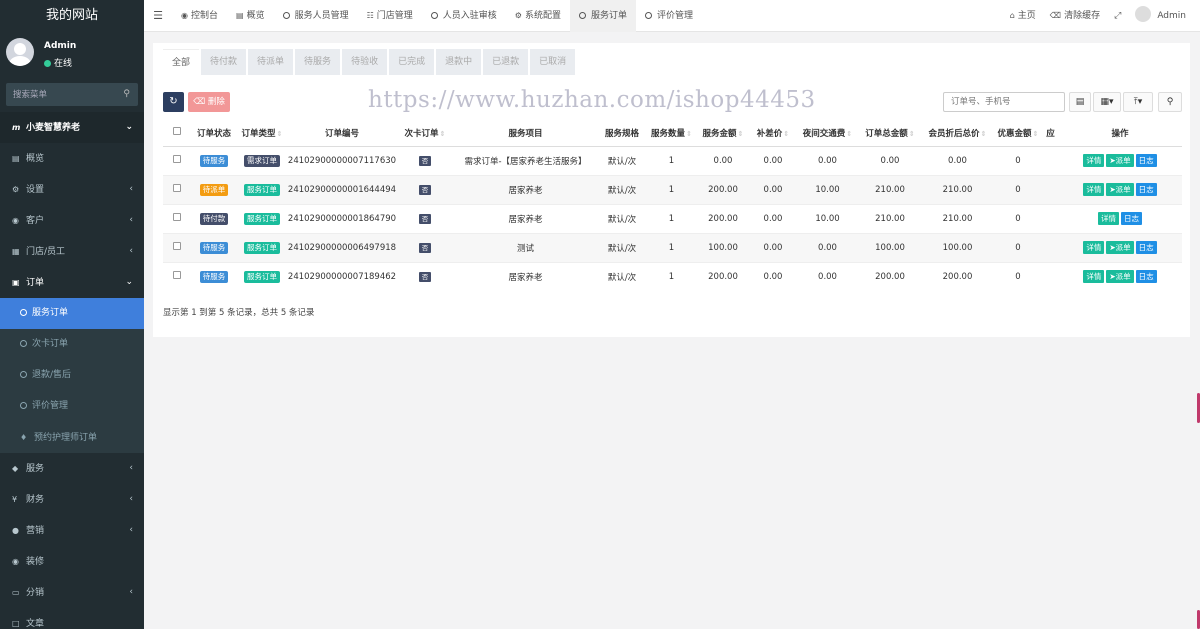 This screenshot has height=629, width=1200. What do you see at coordinates (199, 16) in the screenshot?
I see `tab-dashboard: ◉ 控制台` at bounding box center [199, 16].